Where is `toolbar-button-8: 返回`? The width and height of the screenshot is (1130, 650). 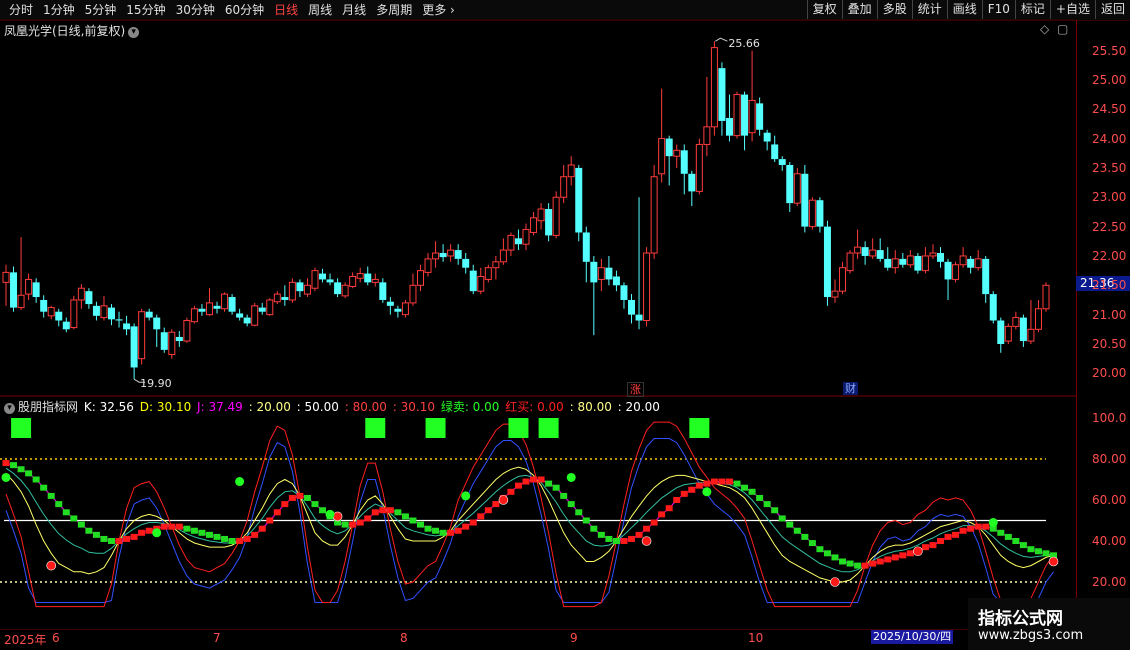
toolbar-button-8: 返回 is located at coordinates (1112, 9).